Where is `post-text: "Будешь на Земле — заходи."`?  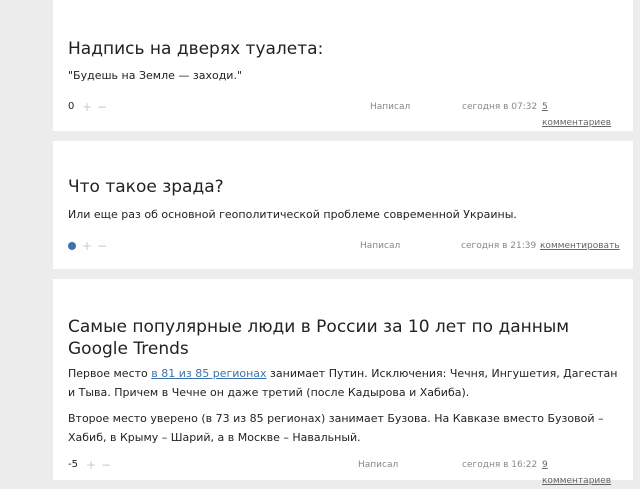 post-text: "Будешь на Земле — заходи." is located at coordinates (155, 75).